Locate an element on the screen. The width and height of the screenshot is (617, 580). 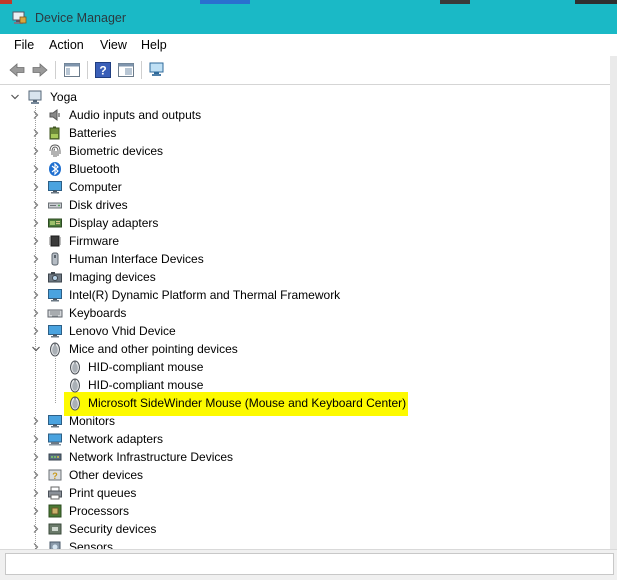
tree-label: Print queues is located at coordinates (103, 493).